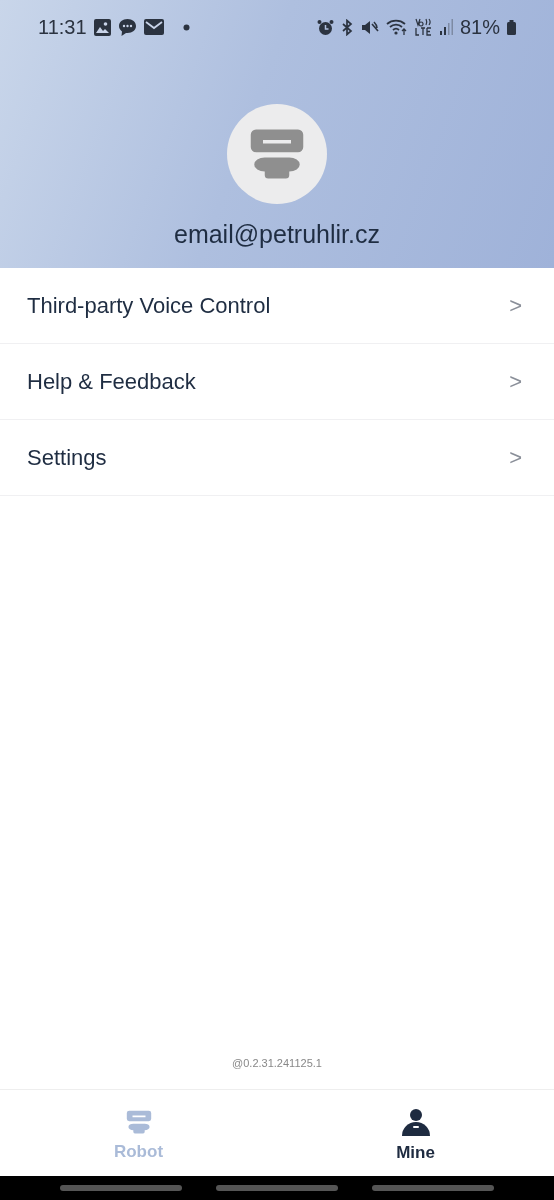 The image size is (554, 1200). What do you see at coordinates (277, 458) in the screenshot?
I see `menu-item: Settings >` at bounding box center [277, 458].